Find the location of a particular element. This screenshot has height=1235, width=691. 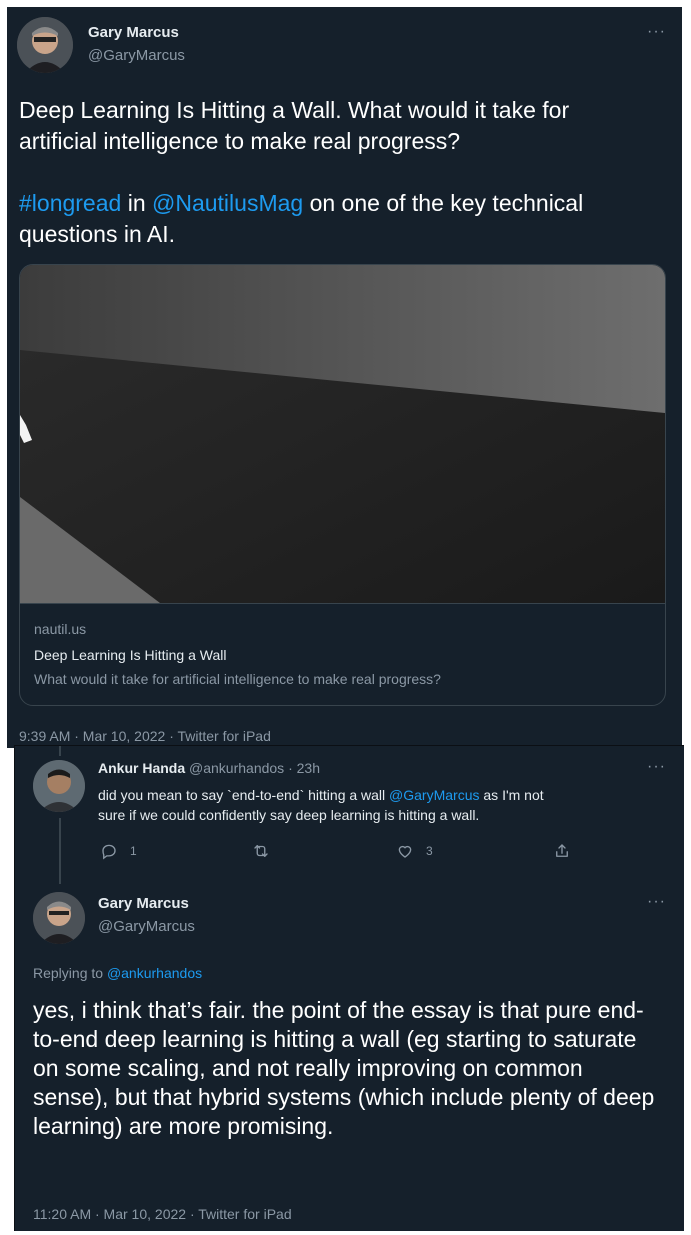

retweet-icon is located at coordinates (261, 851).